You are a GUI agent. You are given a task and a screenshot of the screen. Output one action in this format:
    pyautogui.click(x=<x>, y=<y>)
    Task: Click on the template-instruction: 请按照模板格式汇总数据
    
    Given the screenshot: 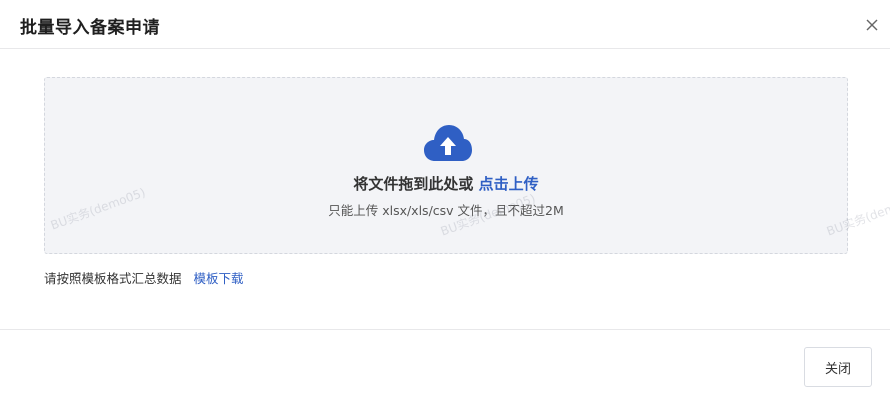 What is the action you would take?
    pyautogui.click(x=113, y=278)
    